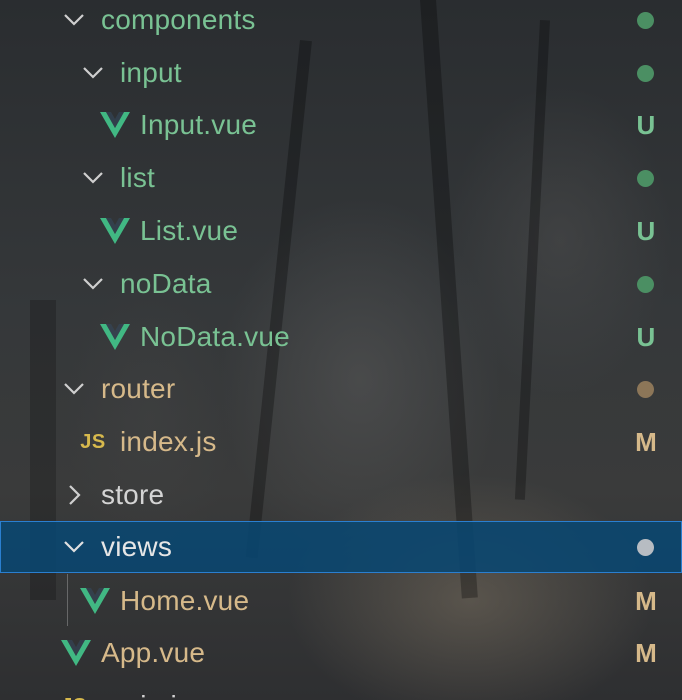 The image size is (682, 700). I want to click on tree-item-label: App.vue, so click(153, 652).